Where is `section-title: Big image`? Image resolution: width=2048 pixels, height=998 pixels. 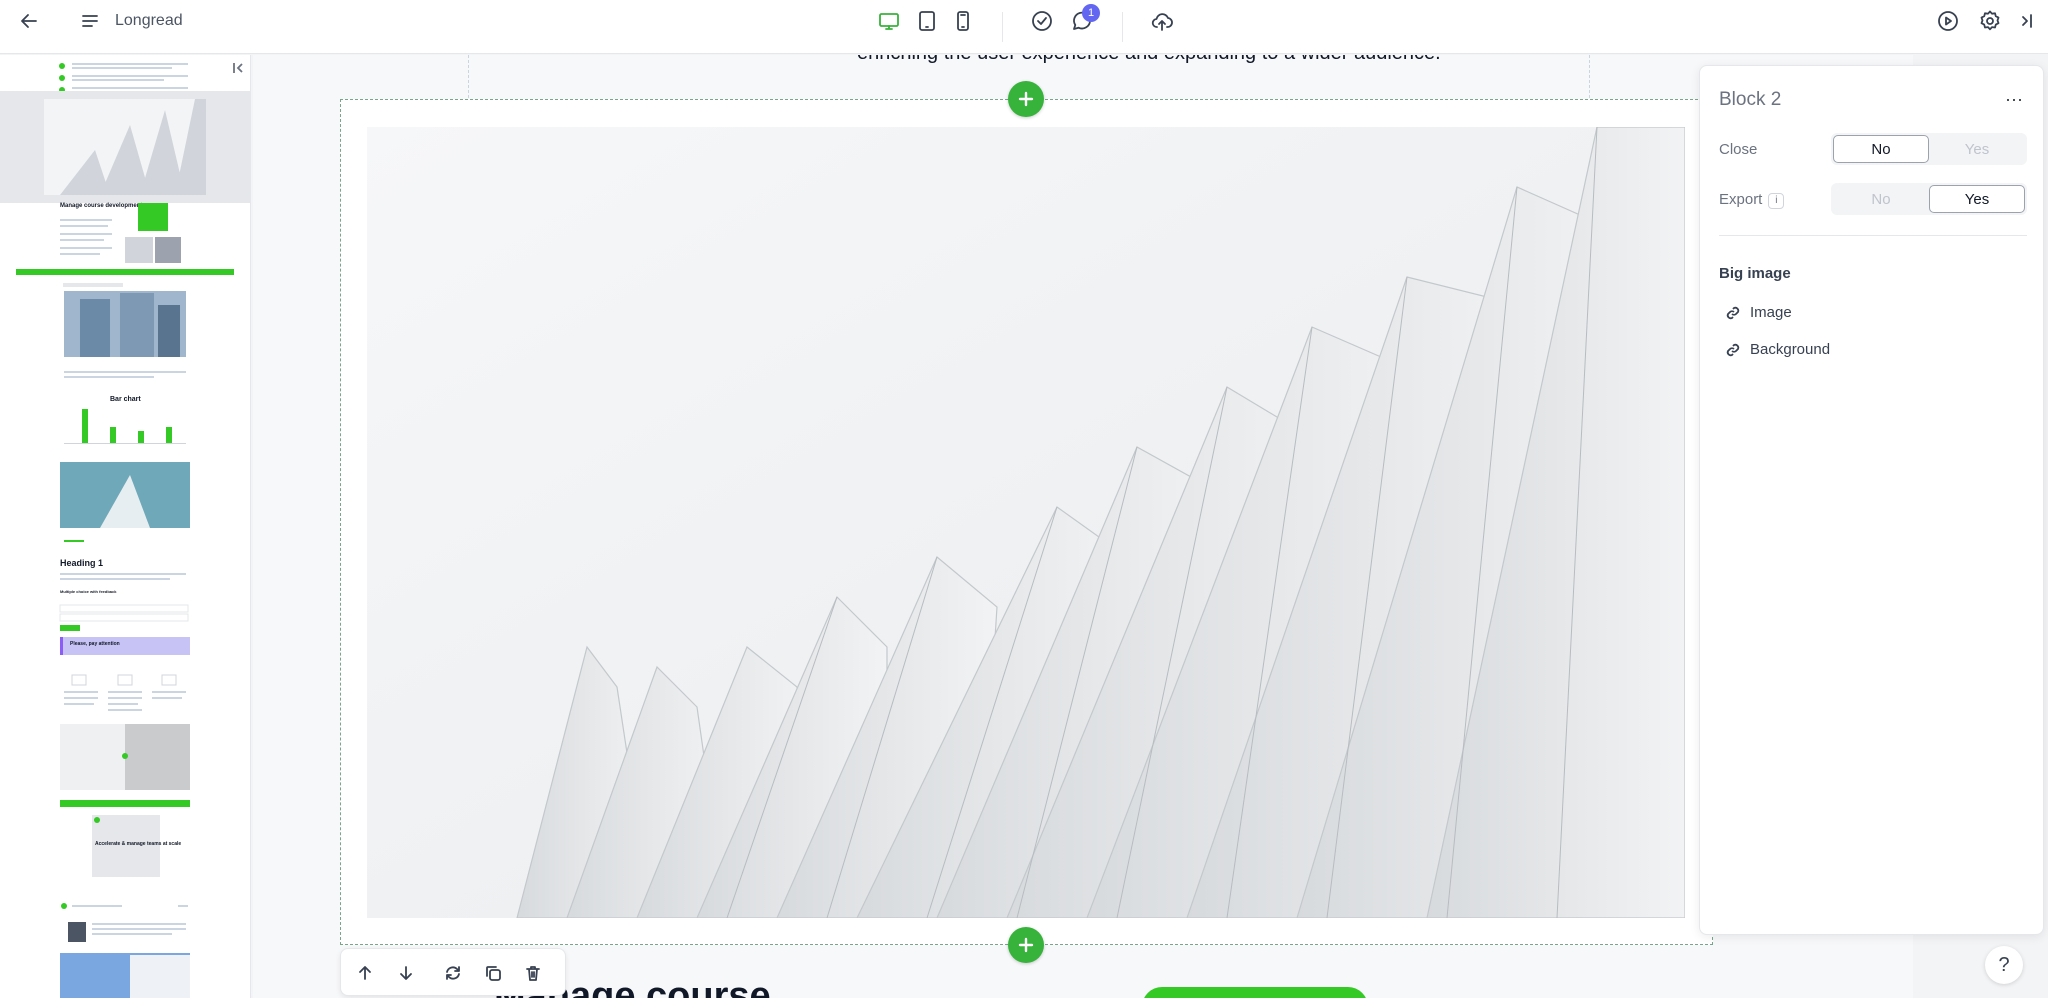 section-title: Big image is located at coordinates (1755, 273).